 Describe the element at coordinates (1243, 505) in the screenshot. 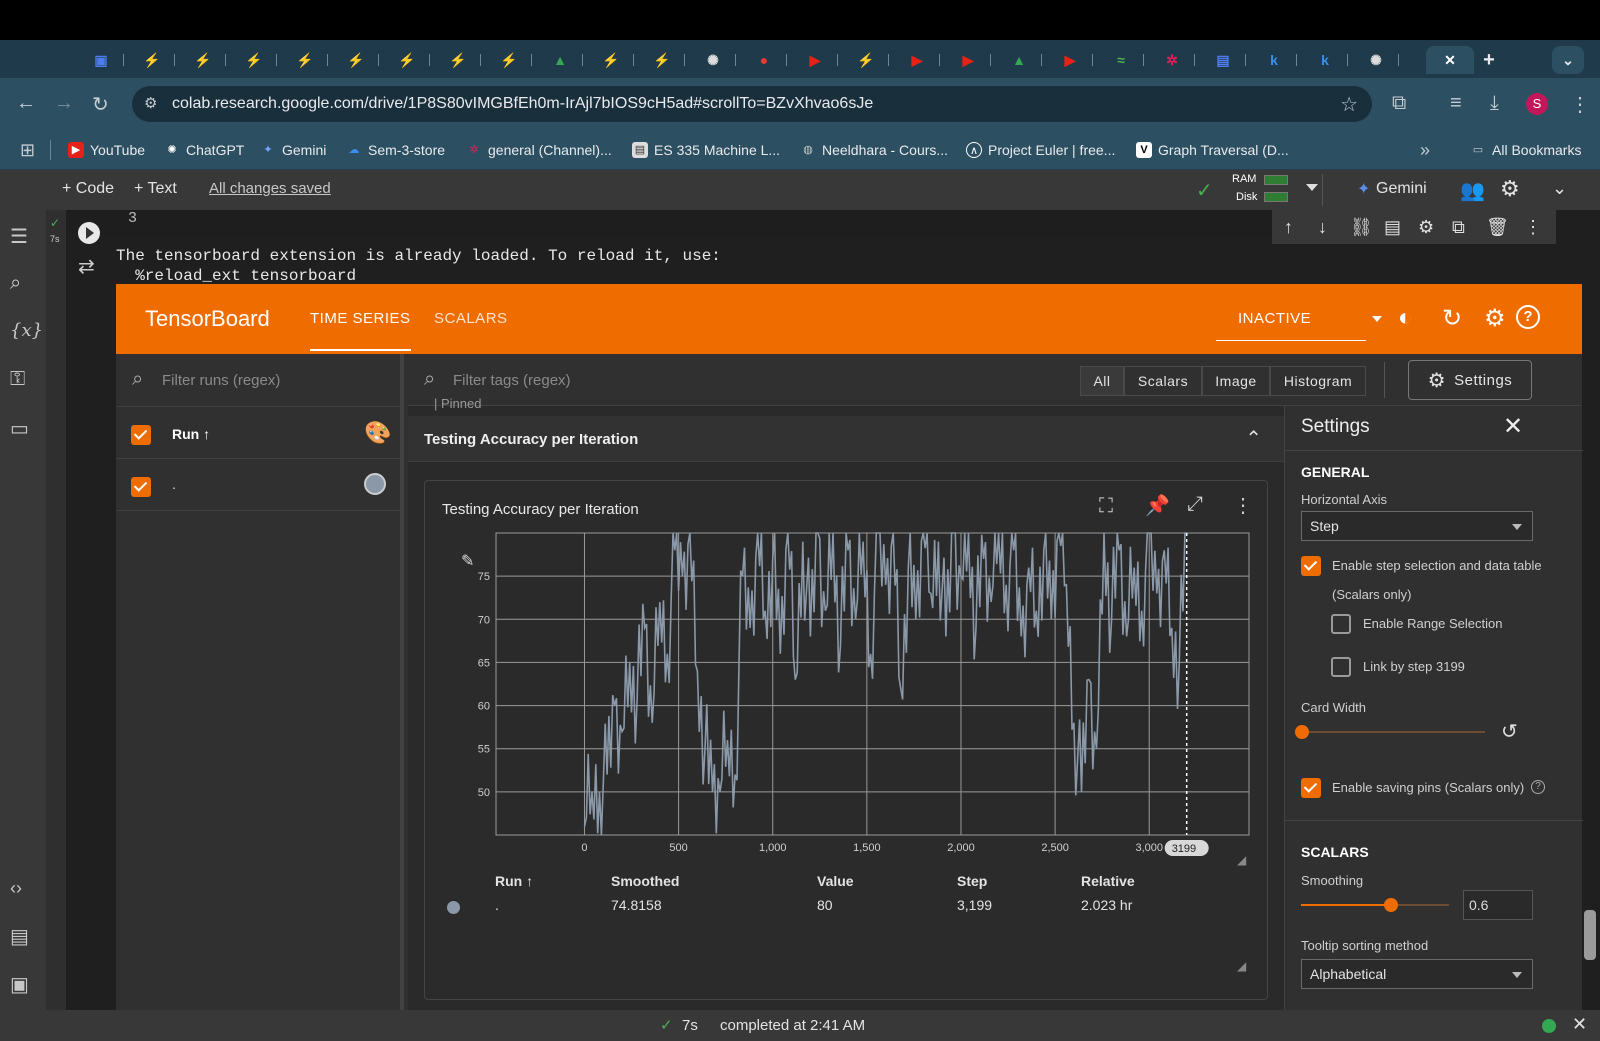

I see `card-more-icon: ⋮` at that location.